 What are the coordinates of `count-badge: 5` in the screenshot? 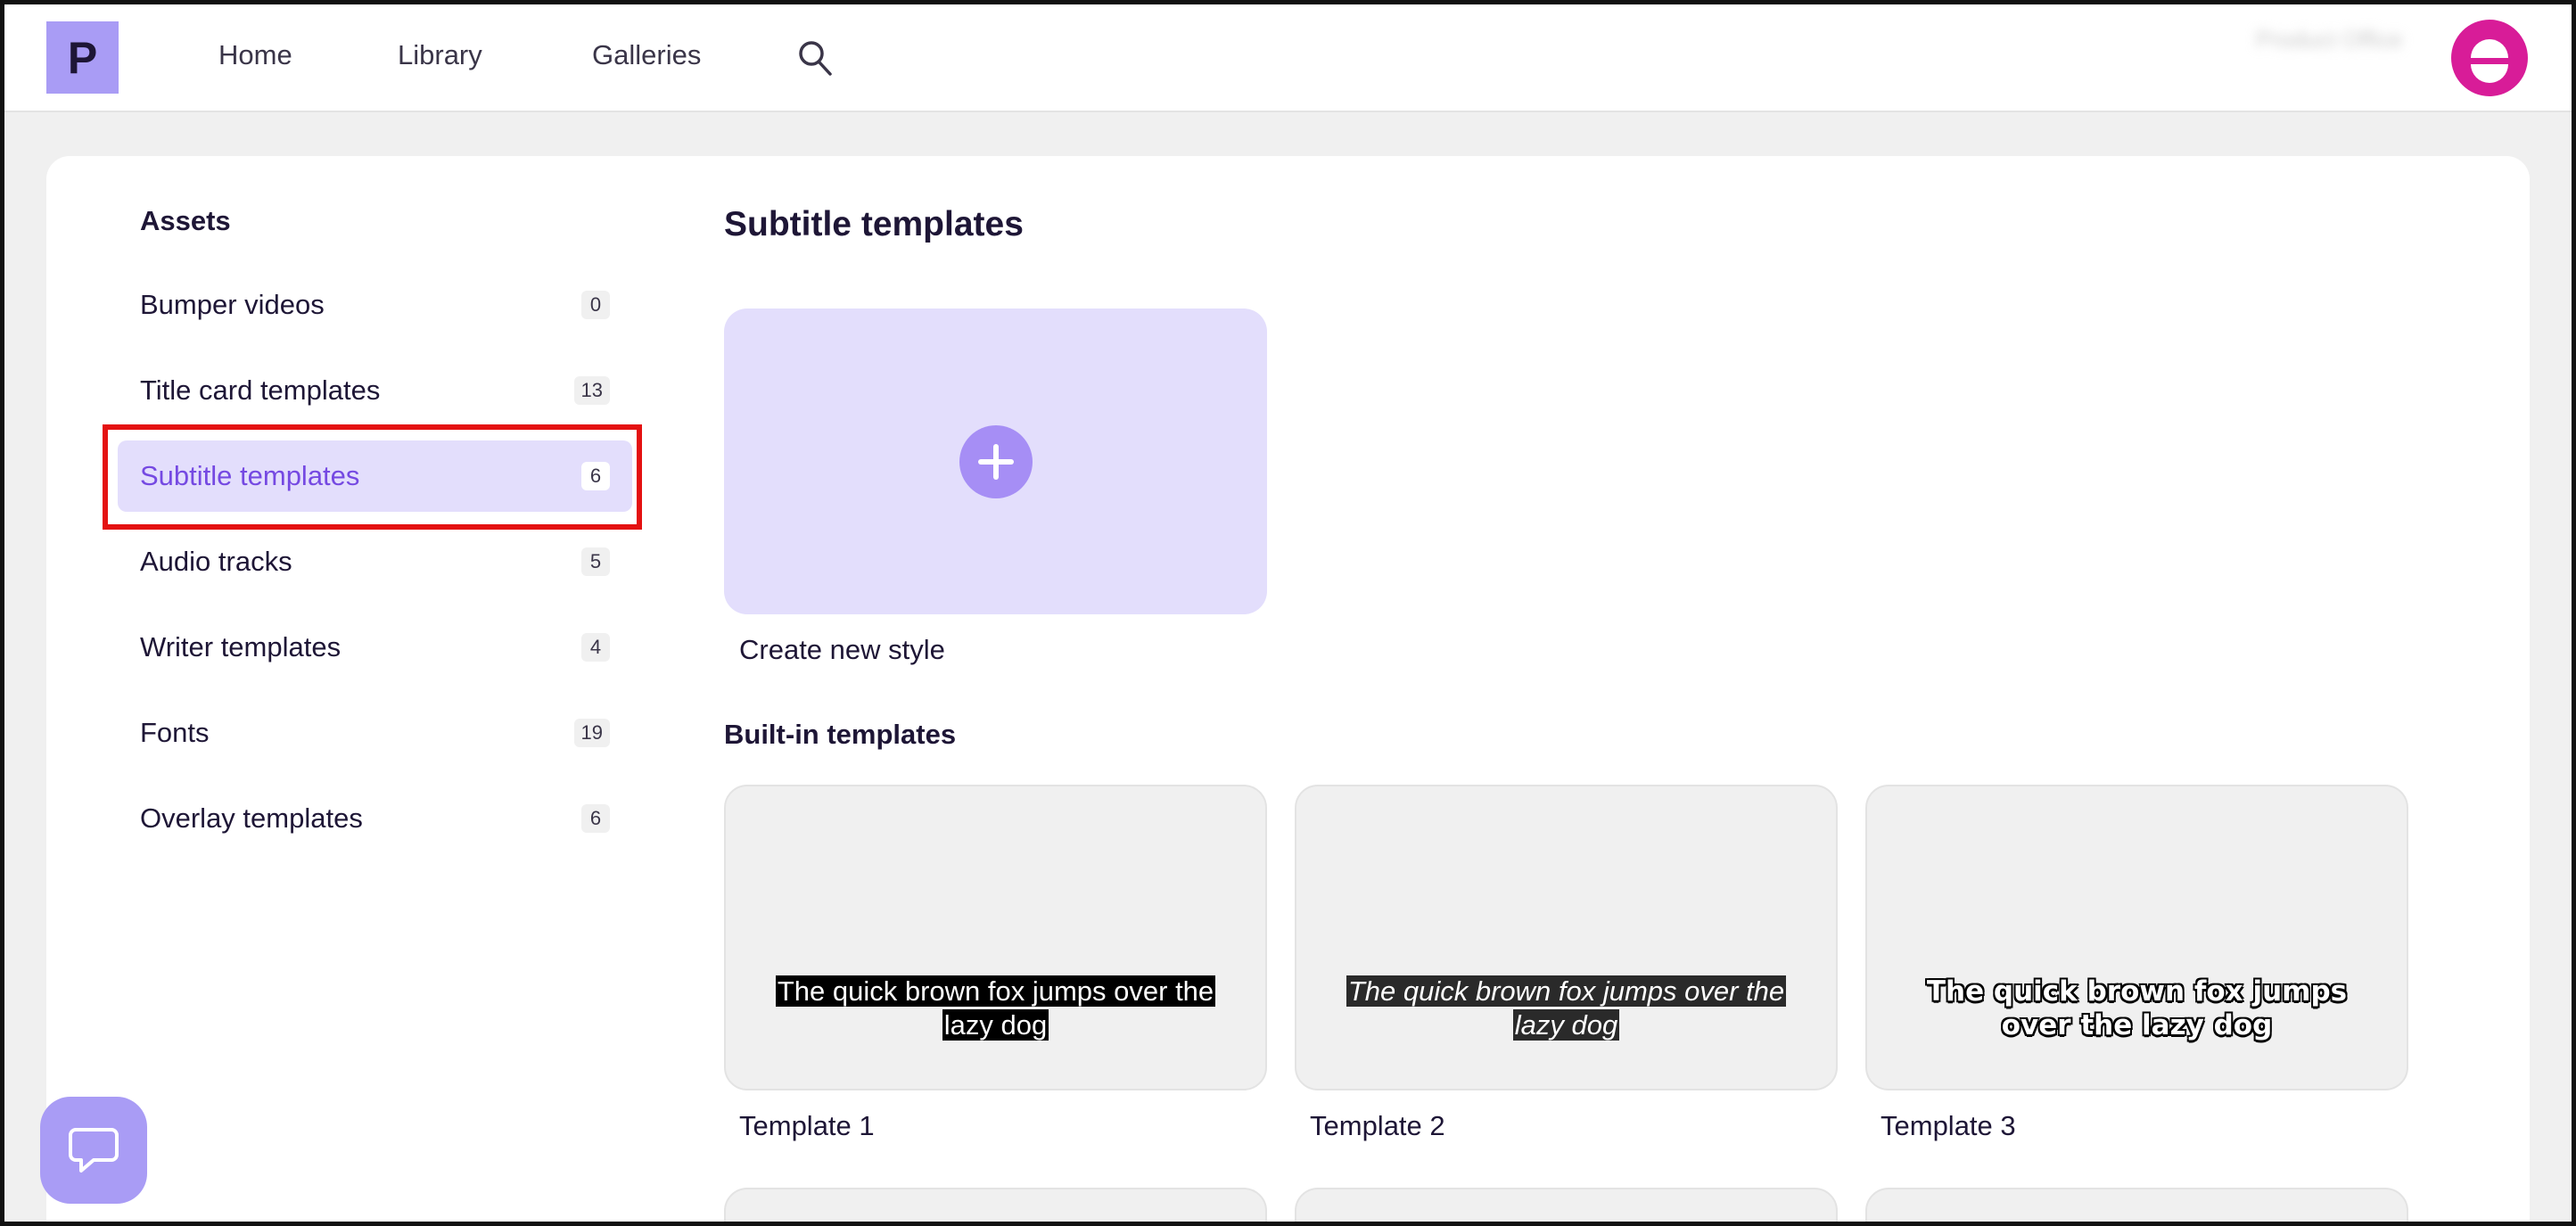 It's located at (595, 561).